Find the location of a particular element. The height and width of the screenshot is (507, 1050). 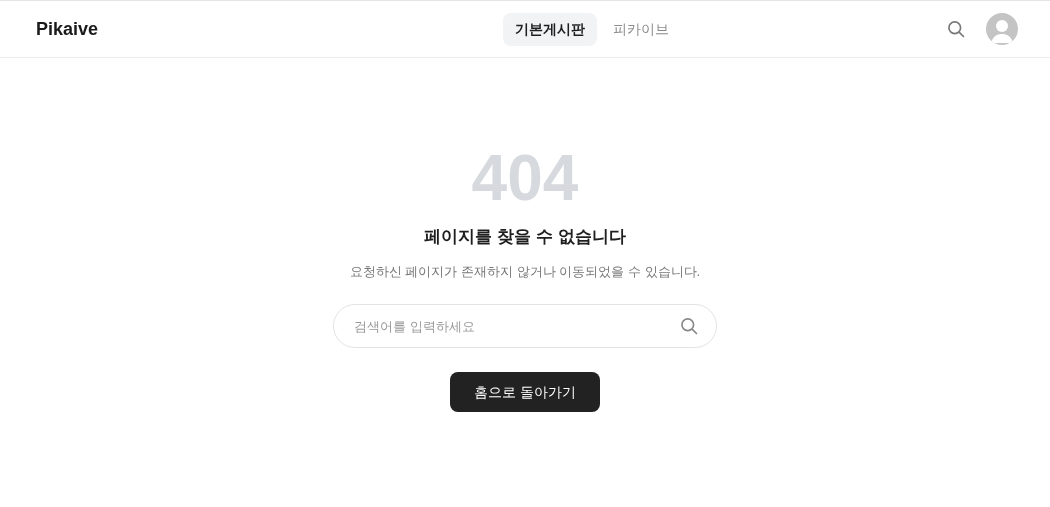

error-title: 페이지를 찾을 수 없습니다 is located at coordinates (525, 237).